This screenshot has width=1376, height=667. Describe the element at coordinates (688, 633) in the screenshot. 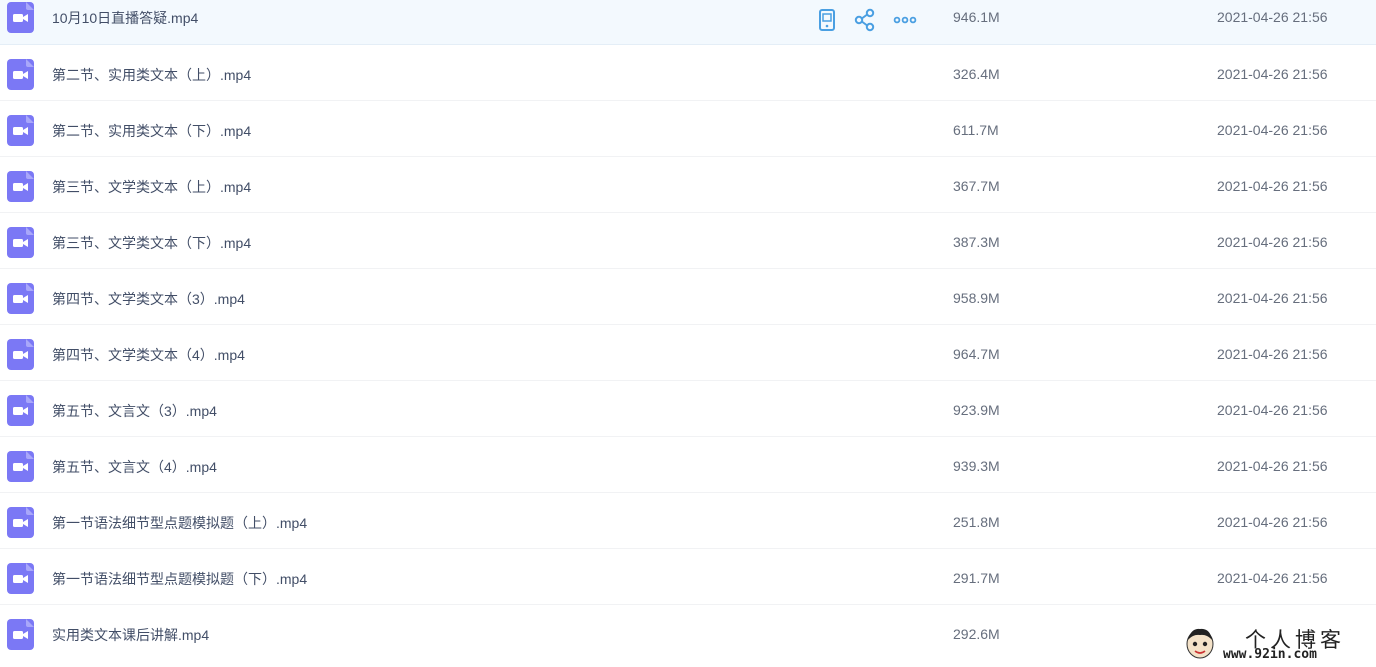

I see `file-row: 实用类文本课后讲解.mp4 292.6M` at that location.